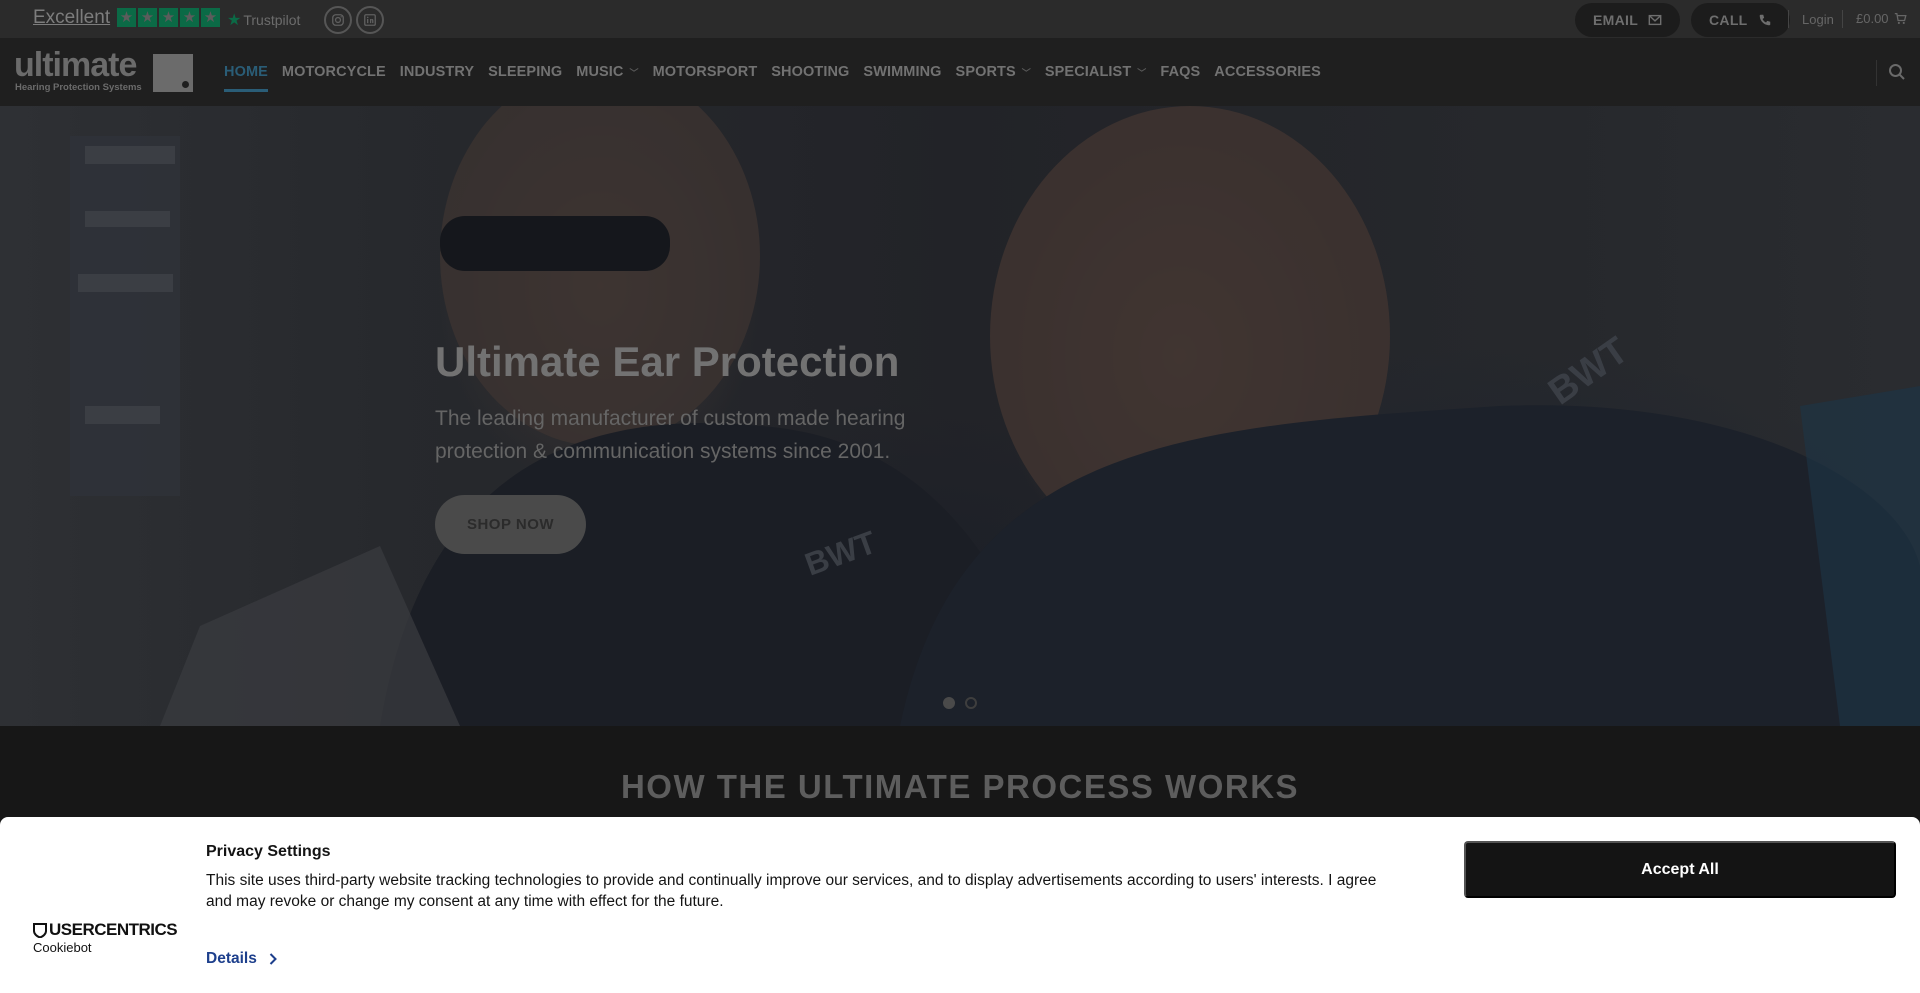  What do you see at coordinates (1897, 72) in the screenshot?
I see `search-icon` at bounding box center [1897, 72].